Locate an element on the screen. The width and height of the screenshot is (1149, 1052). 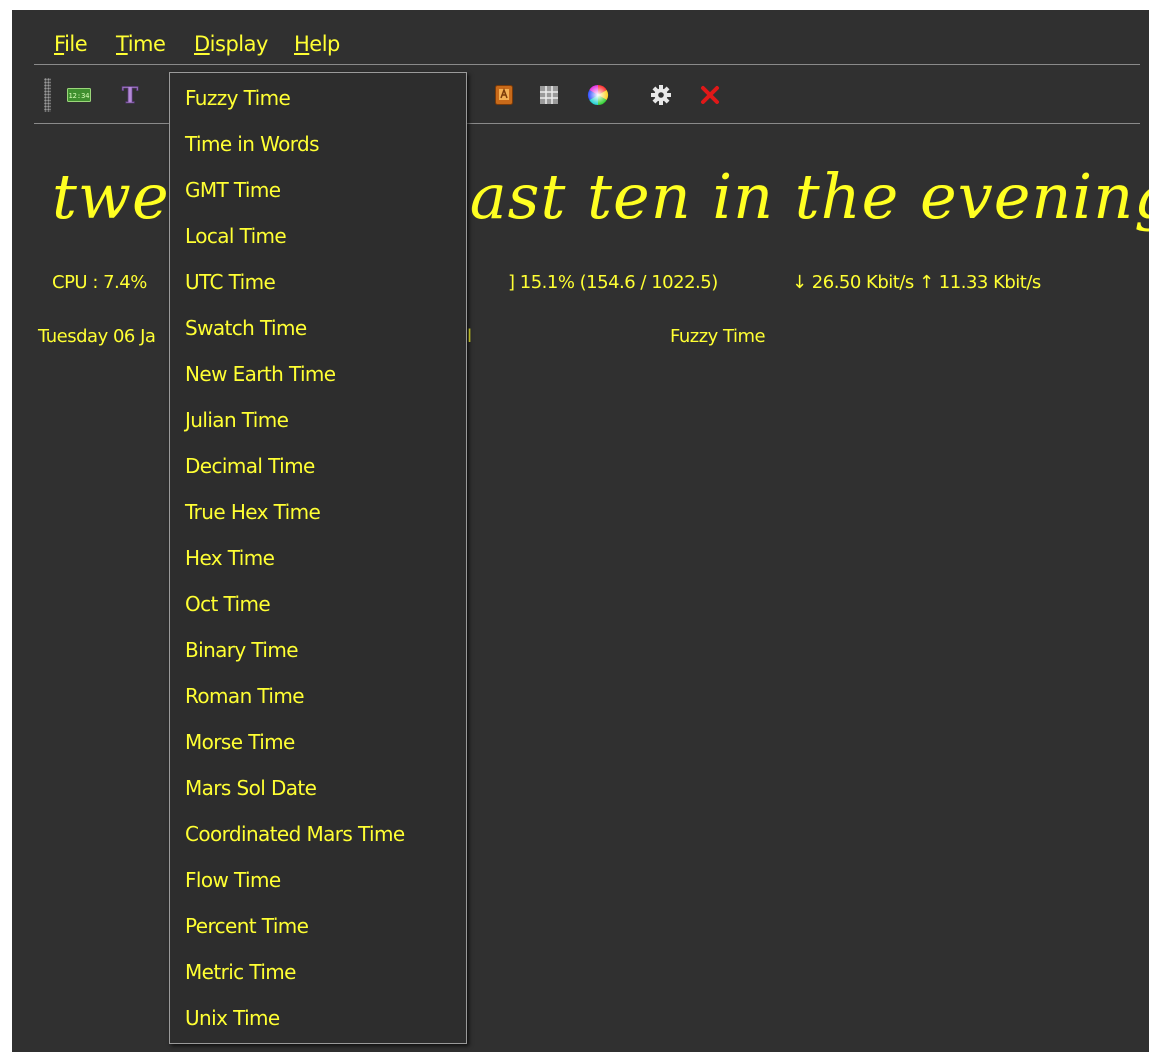
svg-text: T is located at coordinates (130, 95).